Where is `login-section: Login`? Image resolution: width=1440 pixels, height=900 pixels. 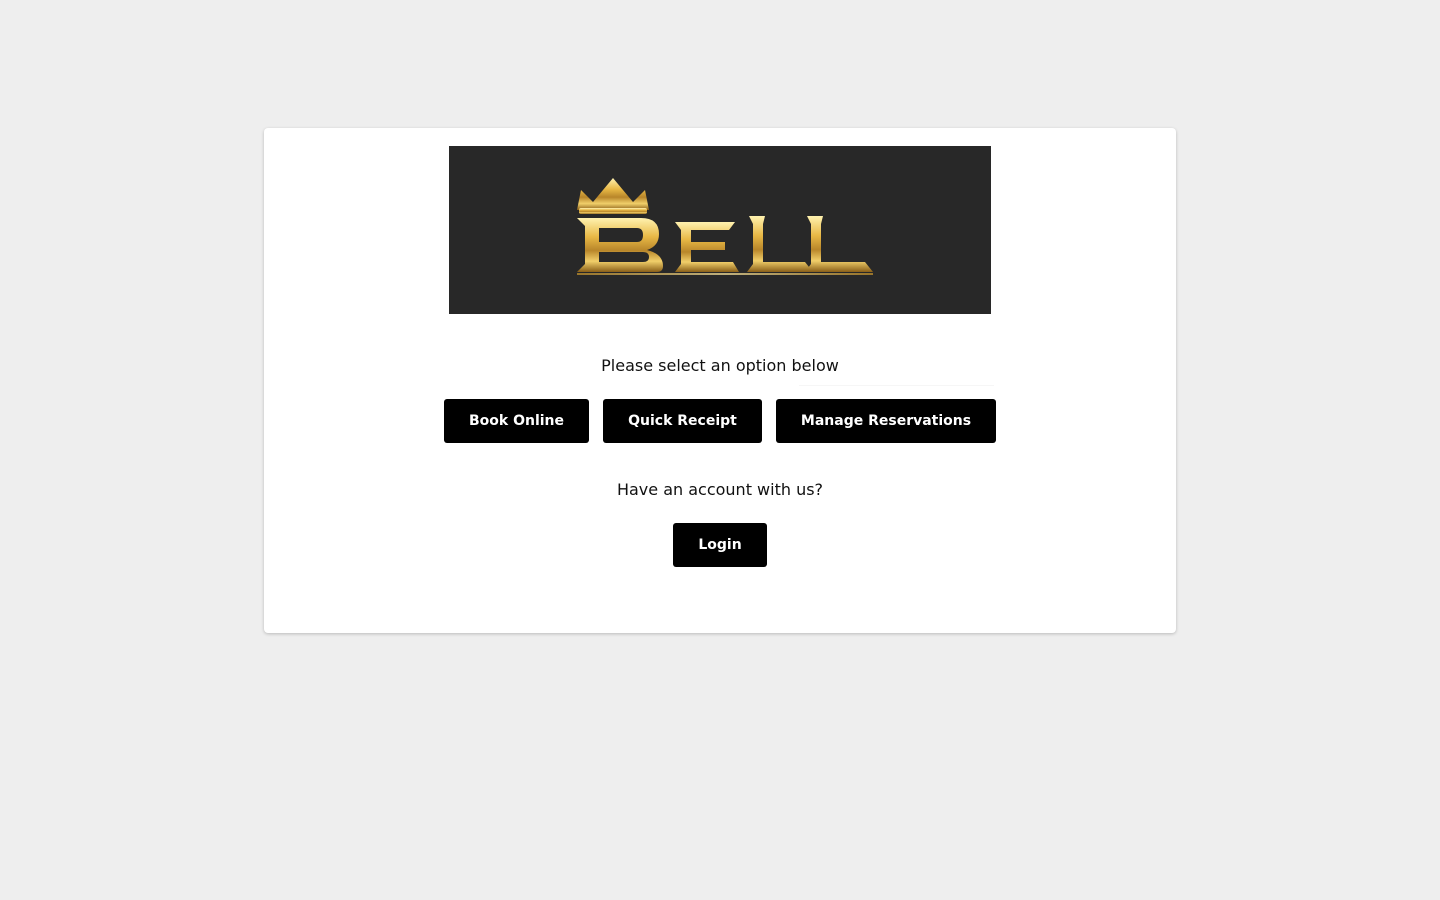 login-section: Login is located at coordinates (720, 545).